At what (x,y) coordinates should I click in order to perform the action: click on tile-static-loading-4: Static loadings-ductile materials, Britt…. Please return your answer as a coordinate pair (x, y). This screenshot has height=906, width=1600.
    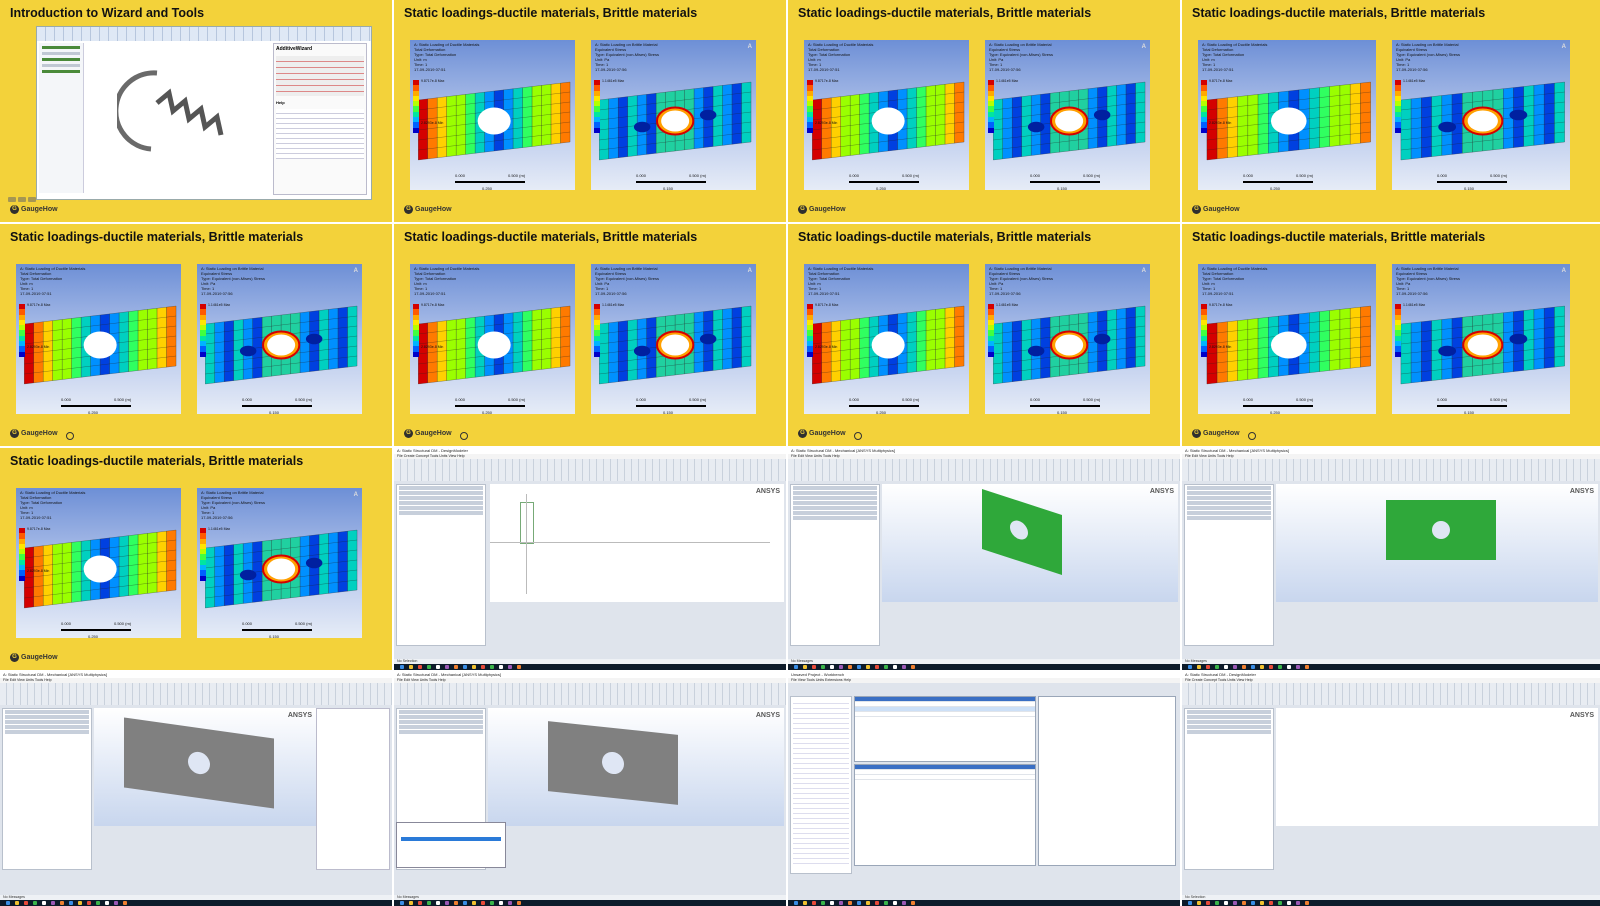
    Looking at the image, I should click on (196, 335).